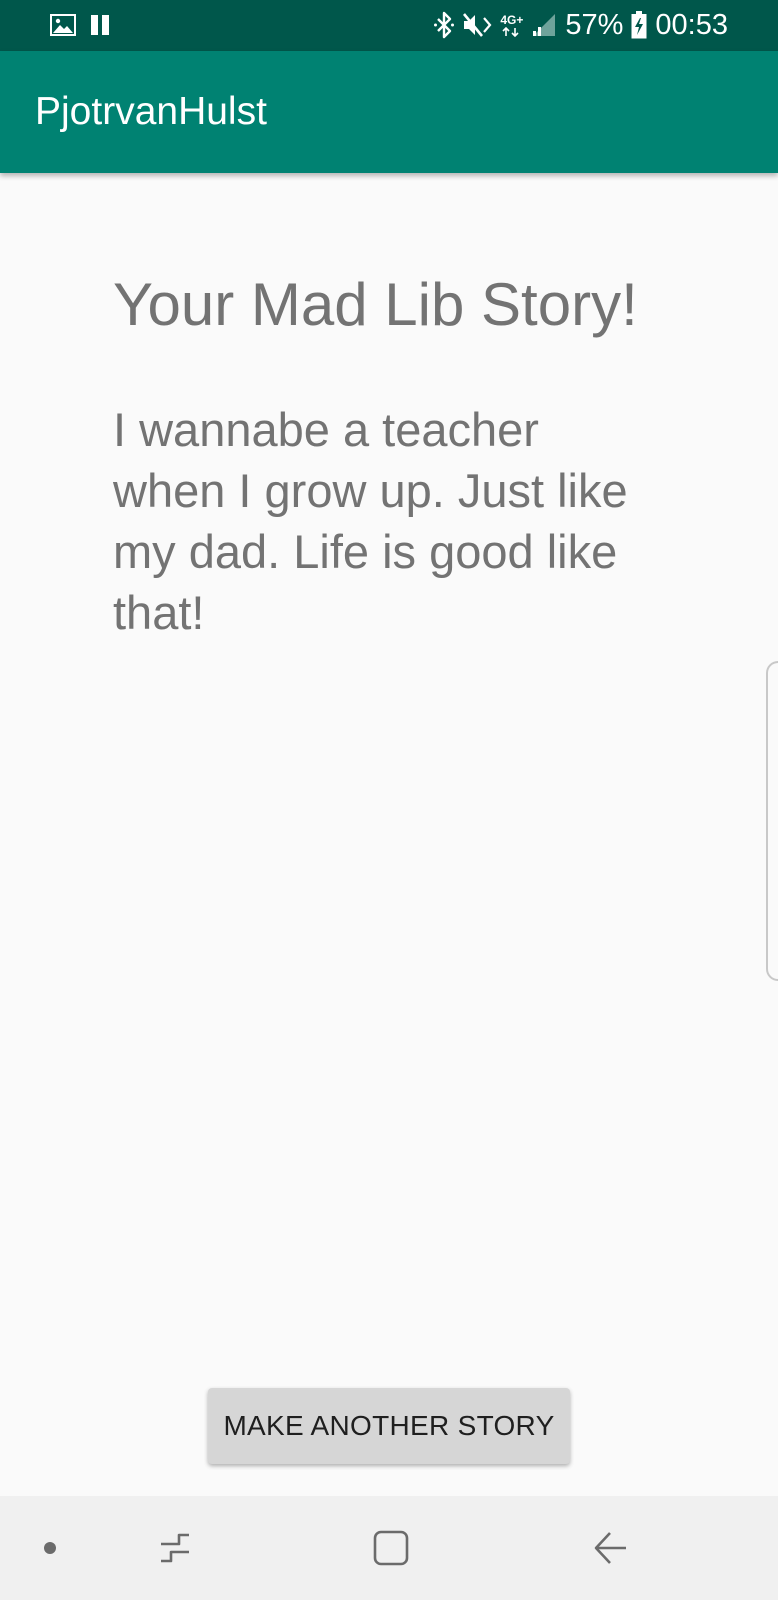 The image size is (778, 1600). Describe the element at coordinates (444, 25) in the screenshot. I see `bluetooth-icon` at that location.